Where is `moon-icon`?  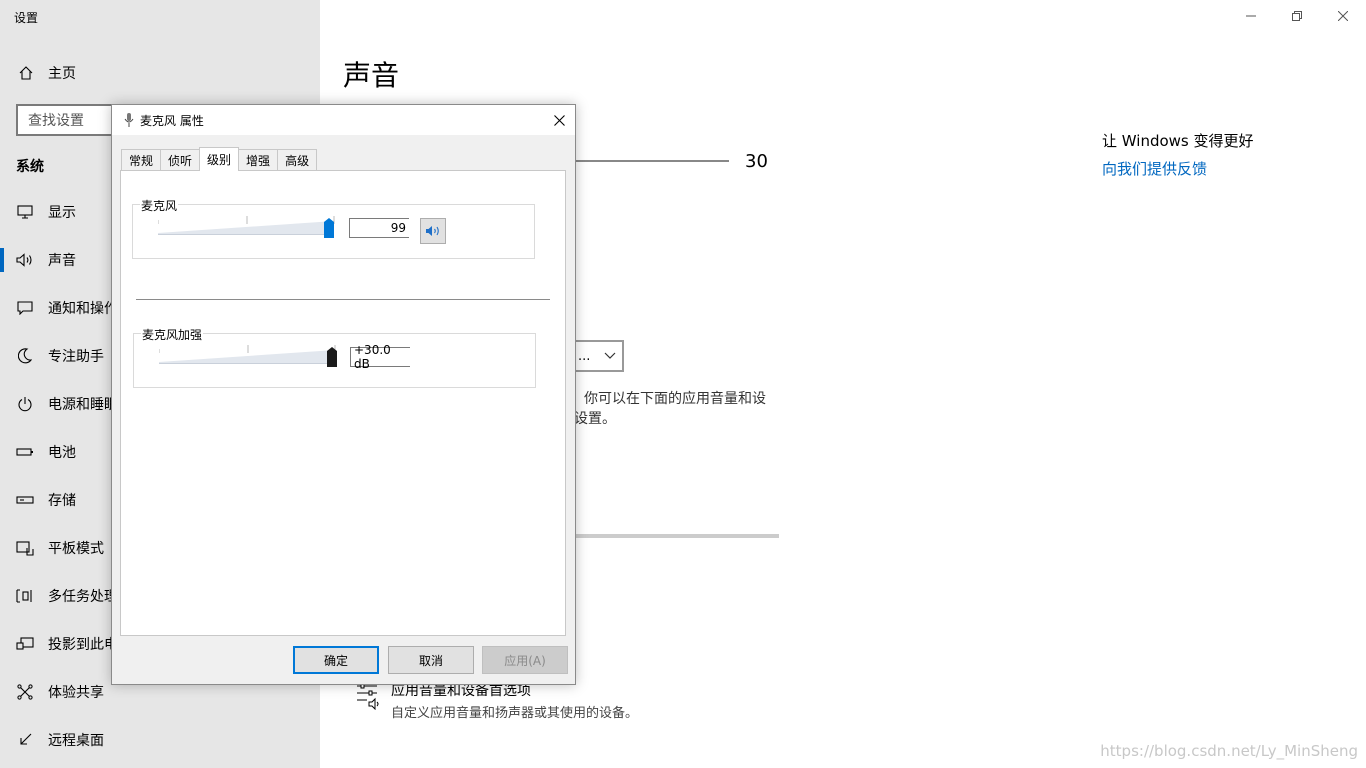
moon-icon is located at coordinates (25, 356).